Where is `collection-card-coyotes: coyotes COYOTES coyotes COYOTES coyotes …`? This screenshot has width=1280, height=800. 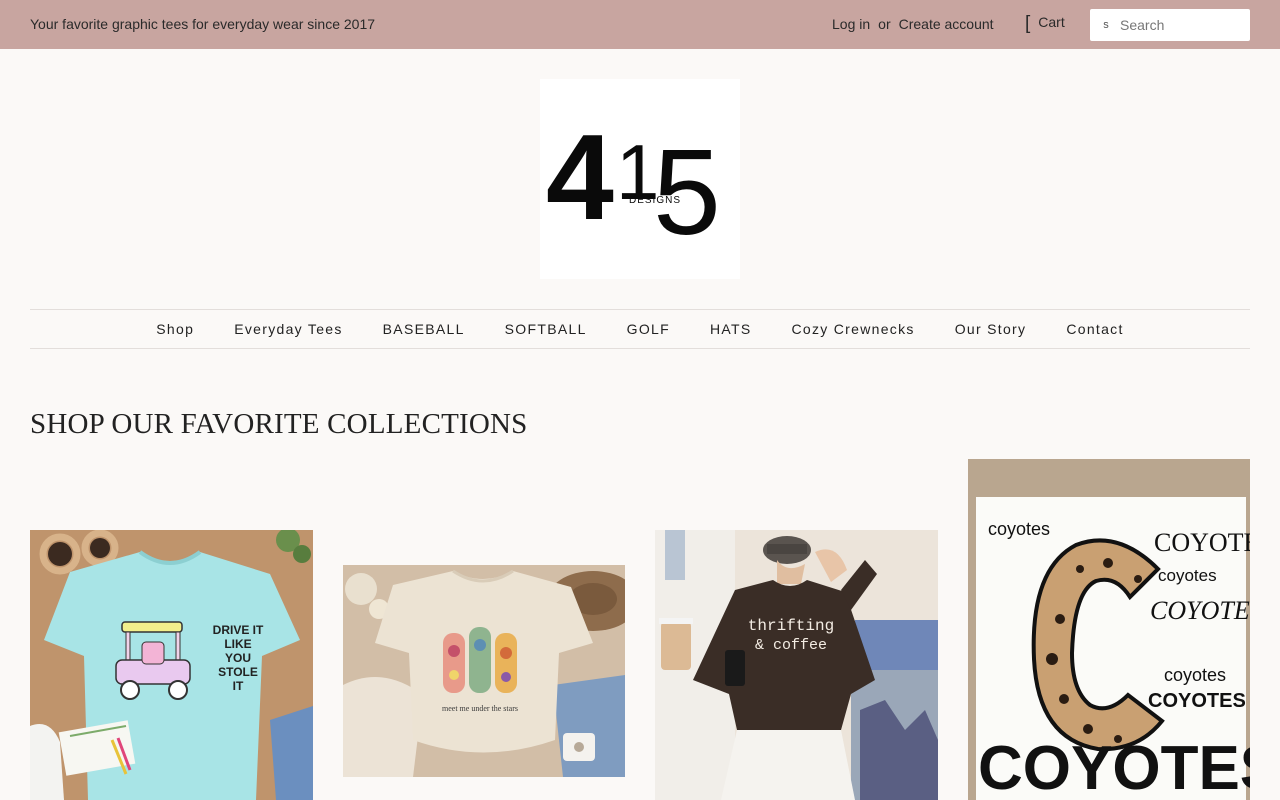 collection-card-coyotes: coyotes COYOTES coyotes COYOTES coyotes … is located at coordinates (1109, 629).